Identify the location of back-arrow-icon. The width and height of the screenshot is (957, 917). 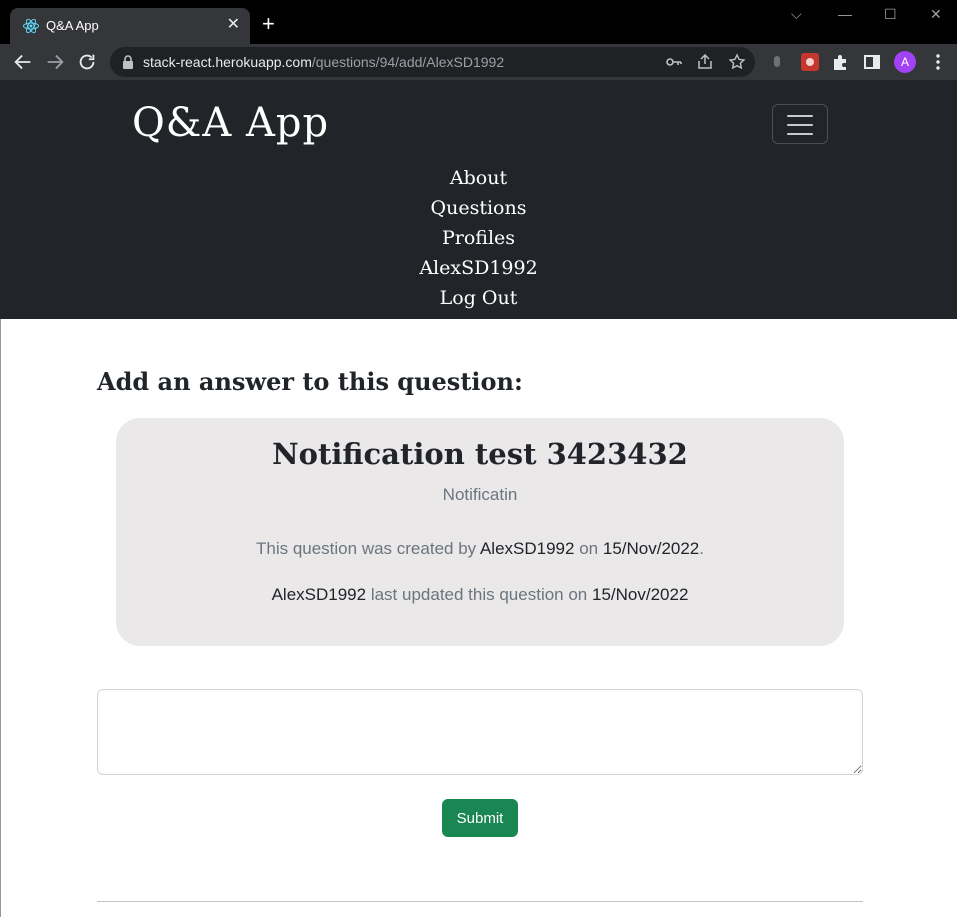
(23, 62).